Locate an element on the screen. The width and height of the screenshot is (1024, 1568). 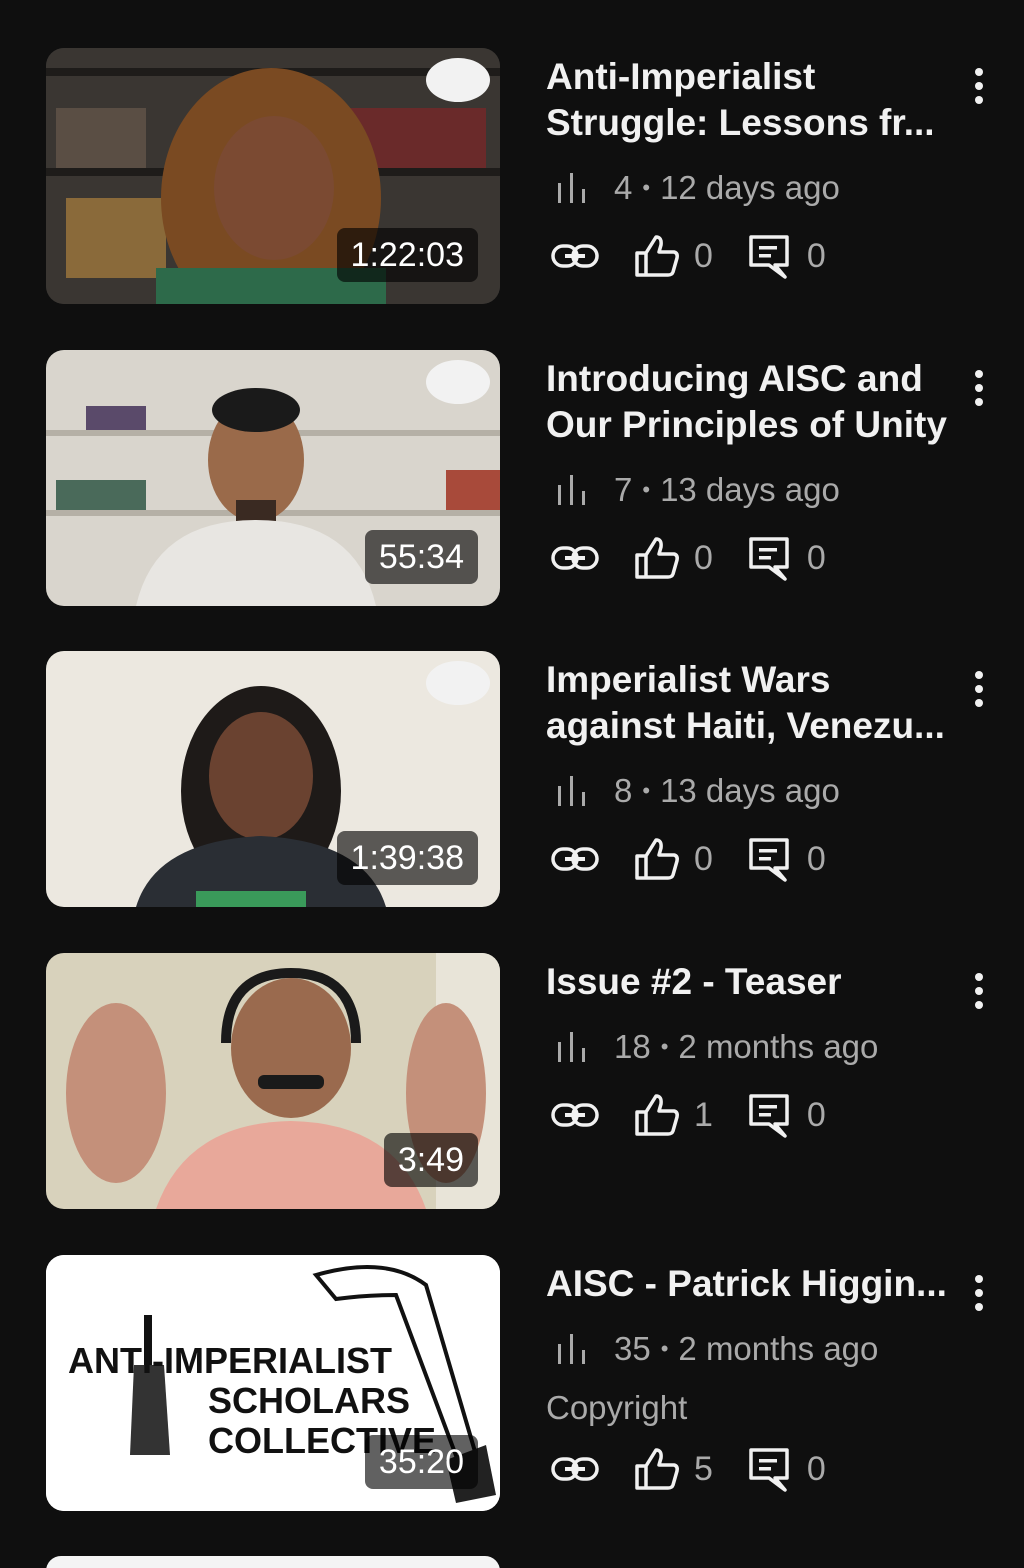
like-count: 1 is located at coordinates (703, 1114).